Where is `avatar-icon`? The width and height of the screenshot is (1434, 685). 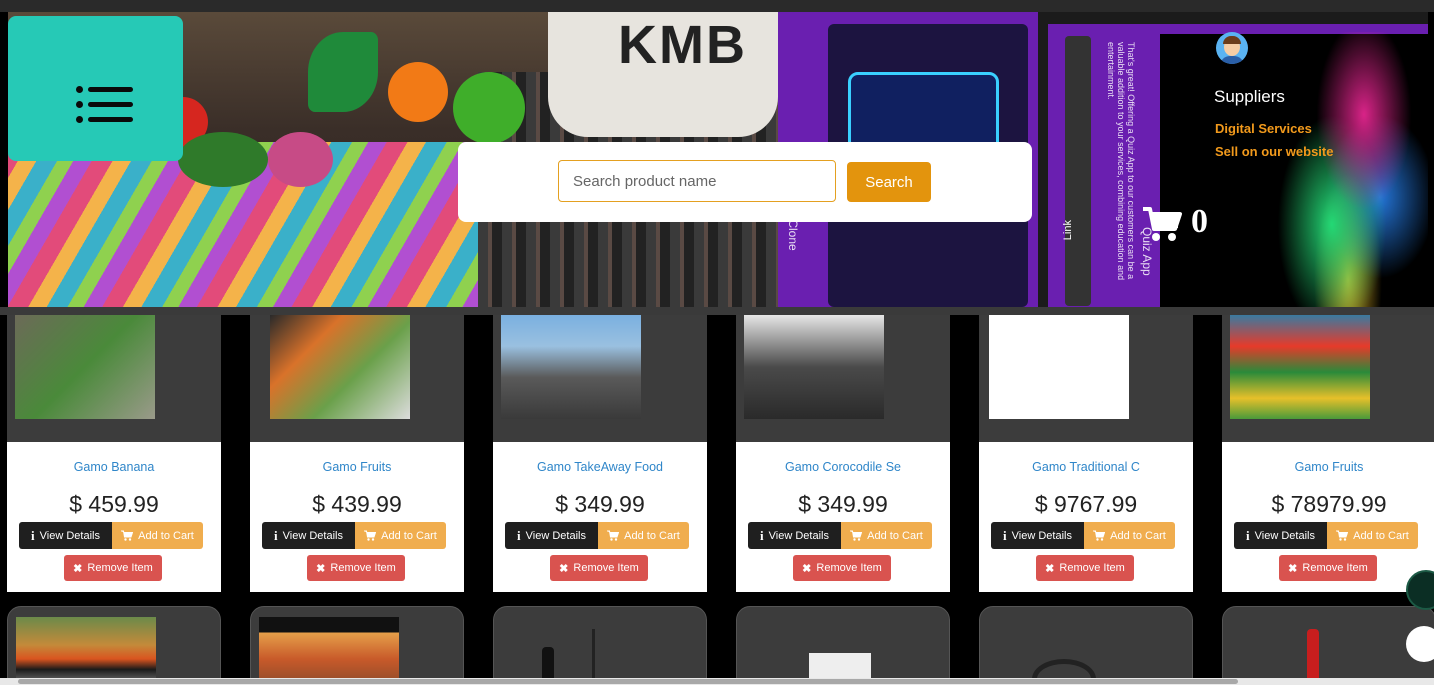 avatar-icon is located at coordinates (1232, 48).